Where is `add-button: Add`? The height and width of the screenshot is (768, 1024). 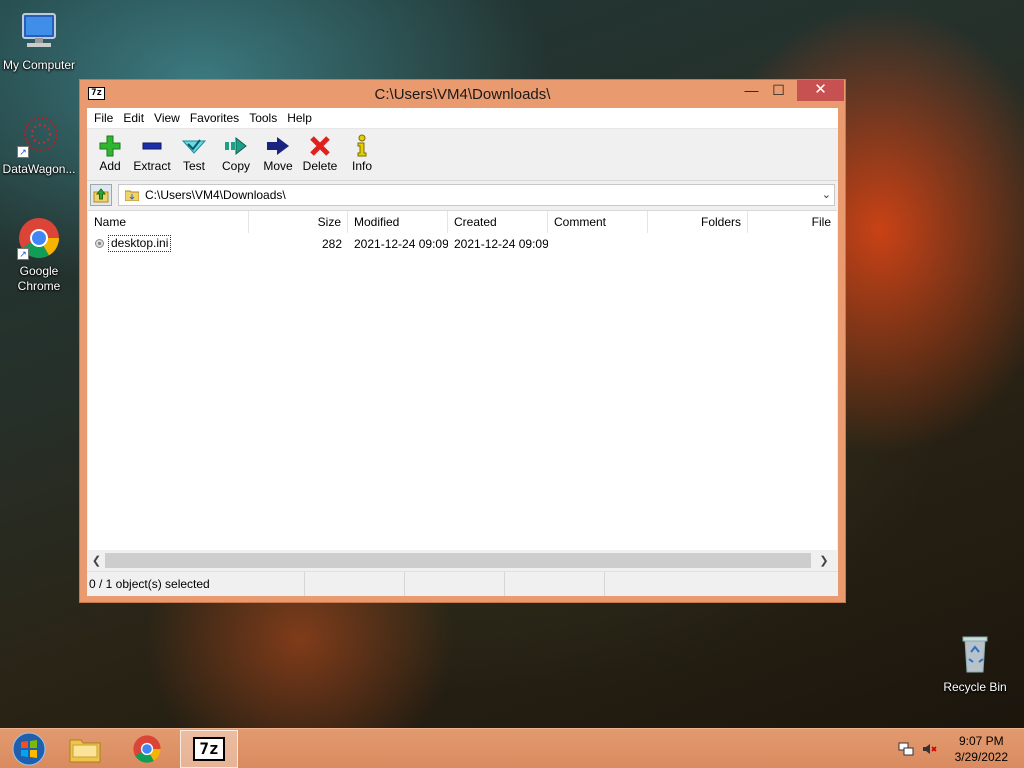 add-button: Add is located at coordinates (110, 156).